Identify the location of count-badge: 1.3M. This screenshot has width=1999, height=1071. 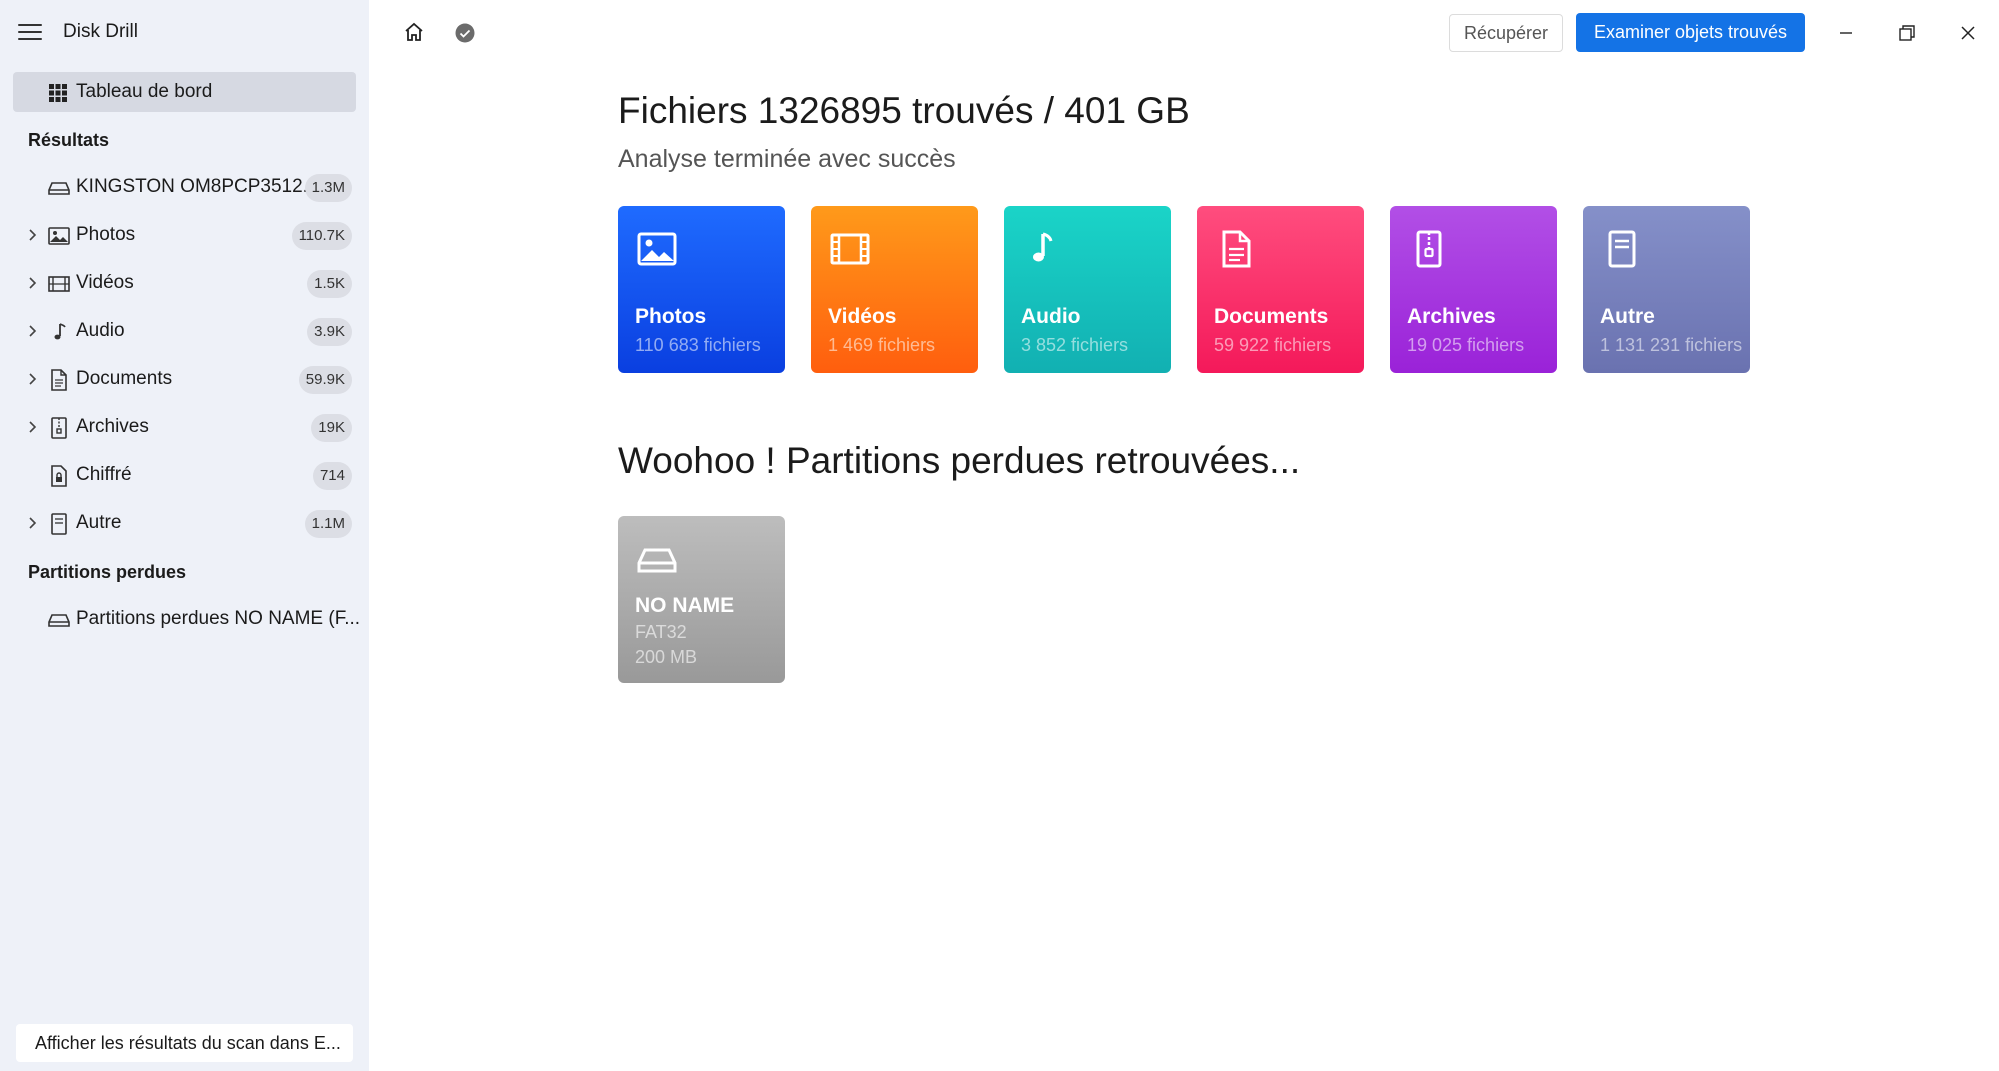
(328, 188).